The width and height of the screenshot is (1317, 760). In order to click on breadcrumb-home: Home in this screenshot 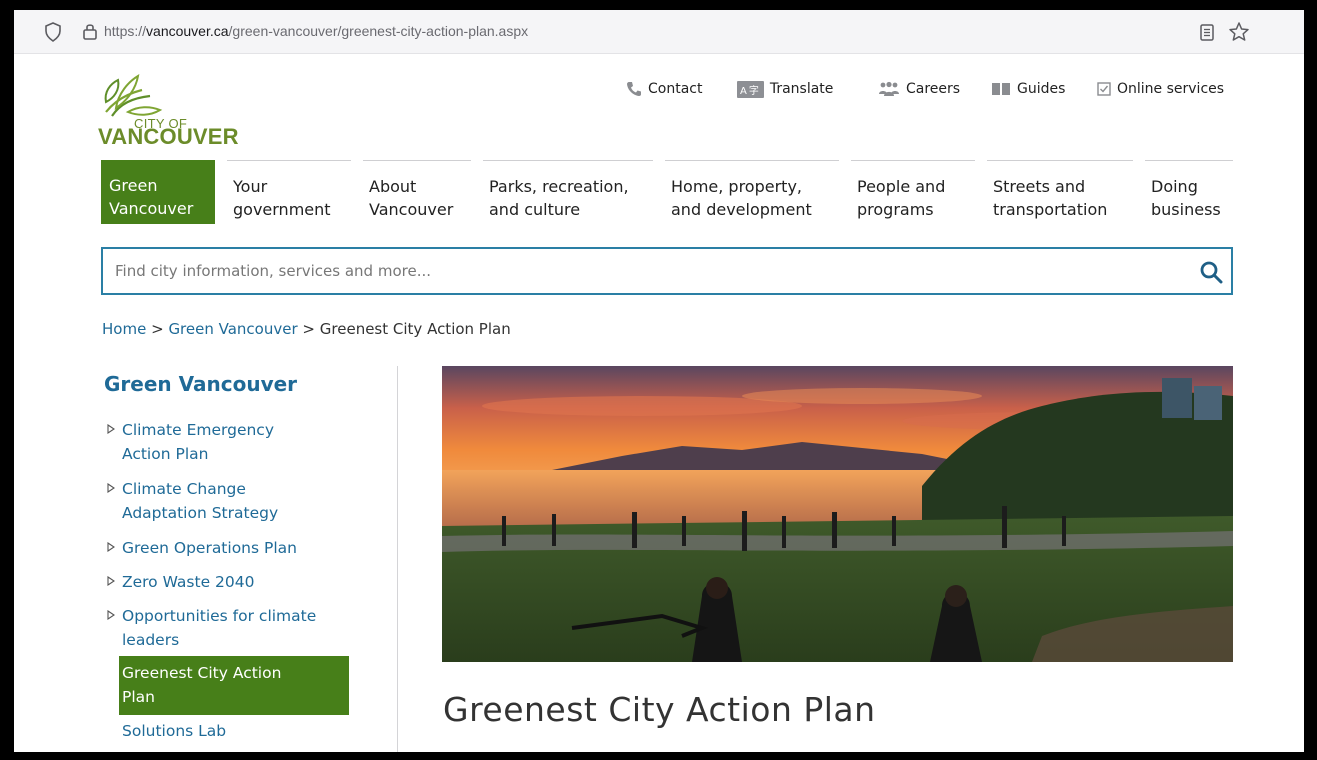, I will do `click(124, 329)`.